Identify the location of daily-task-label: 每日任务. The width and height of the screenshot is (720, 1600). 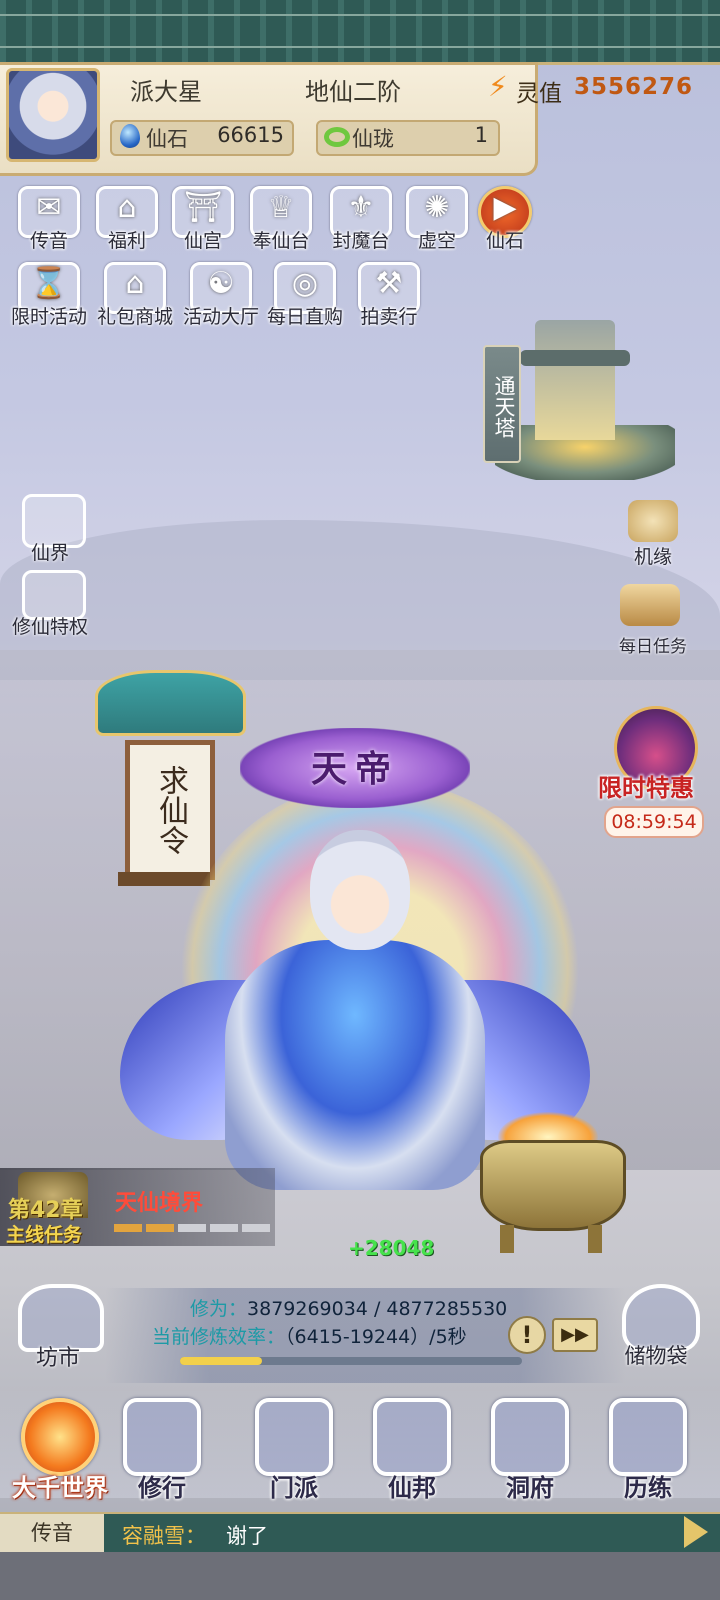
(653, 647).